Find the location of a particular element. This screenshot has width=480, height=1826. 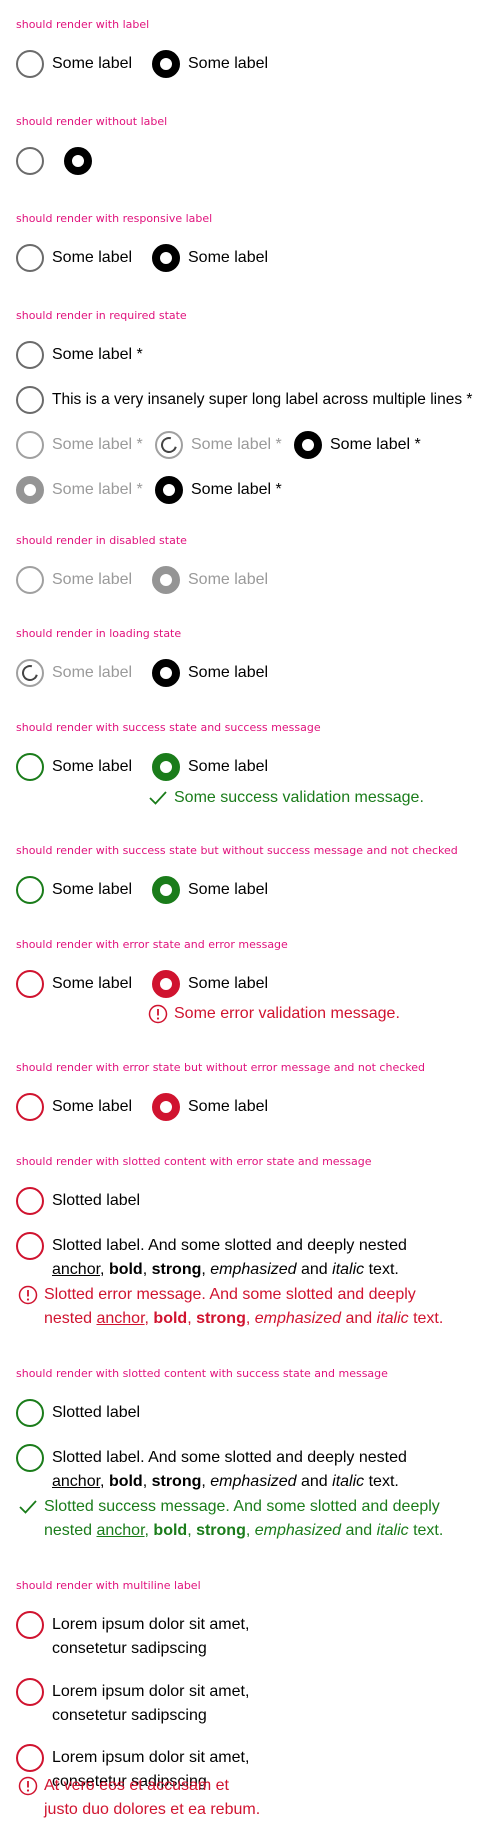

radio-slotted-error: Slotted label is located at coordinates (78, 1201).